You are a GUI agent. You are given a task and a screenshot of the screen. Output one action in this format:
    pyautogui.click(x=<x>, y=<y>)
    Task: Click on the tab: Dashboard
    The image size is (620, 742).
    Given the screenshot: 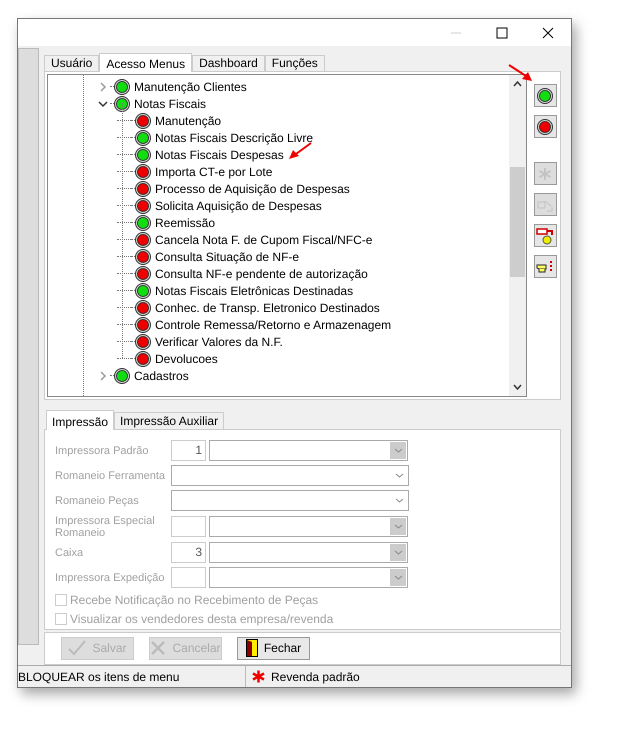 What is the action you would take?
    pyautogui.click(x=228, y=63)
    